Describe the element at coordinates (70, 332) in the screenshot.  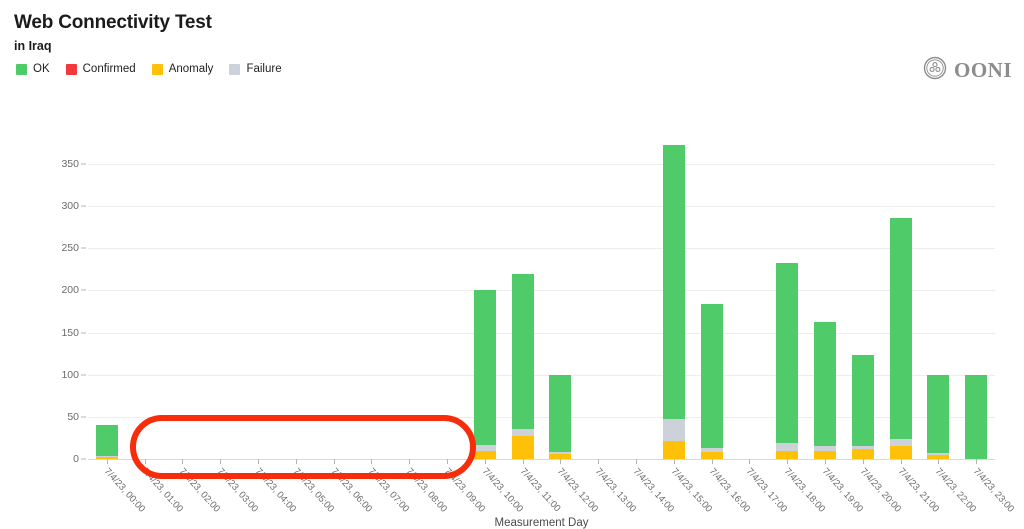
I see `y-tick-label: 150` at that location.